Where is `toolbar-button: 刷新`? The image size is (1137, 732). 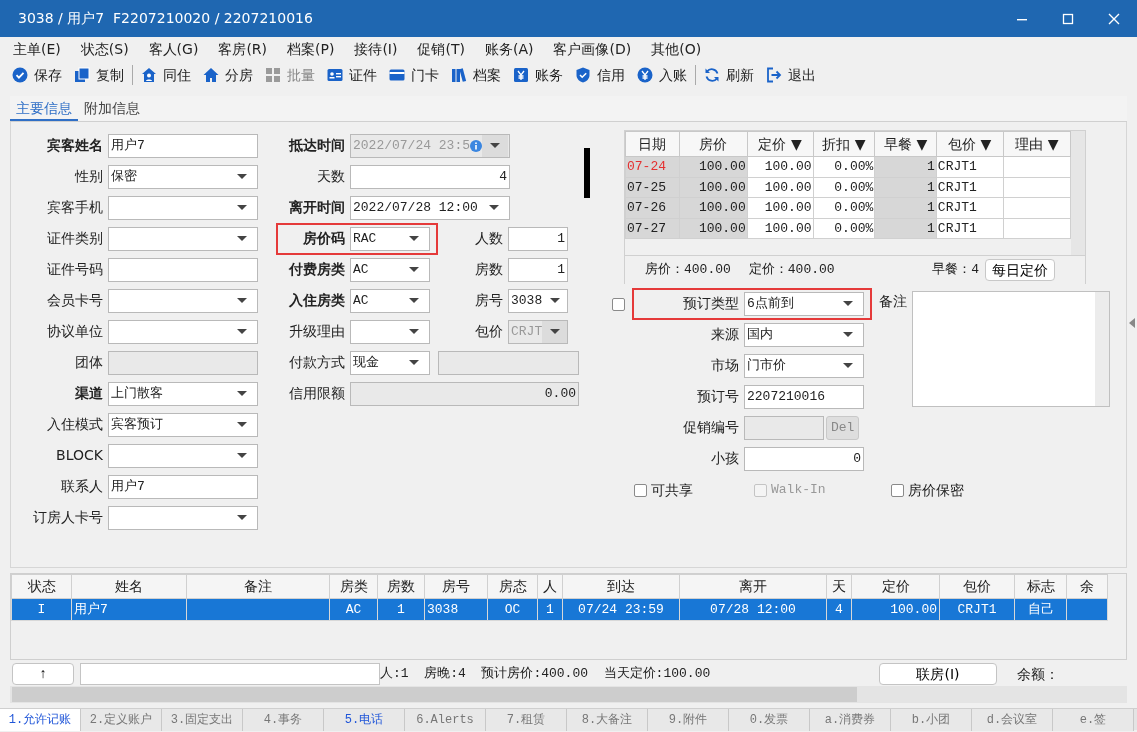
toolbar-button: 刷新 is located at coordinates (729, 75).